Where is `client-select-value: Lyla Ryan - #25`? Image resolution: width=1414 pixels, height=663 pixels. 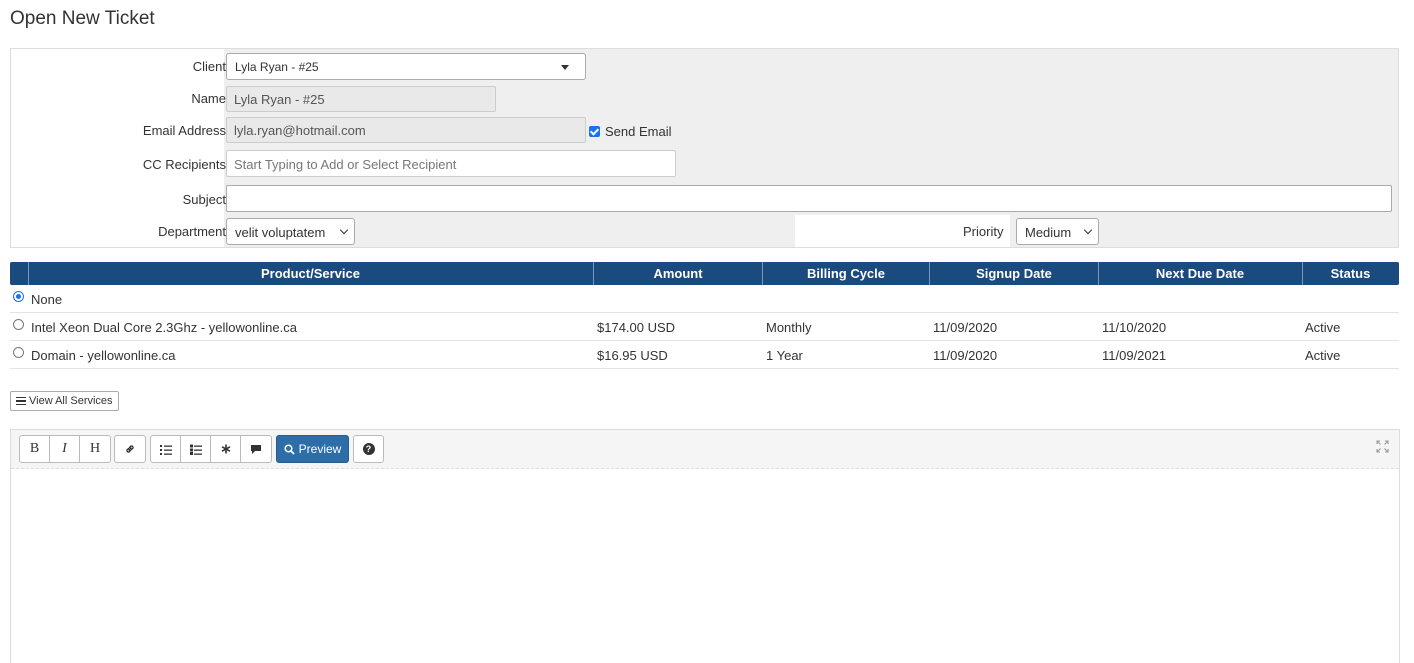 client-select-value: Lyla Ryan - #25 is located at coordinates (277, 67).